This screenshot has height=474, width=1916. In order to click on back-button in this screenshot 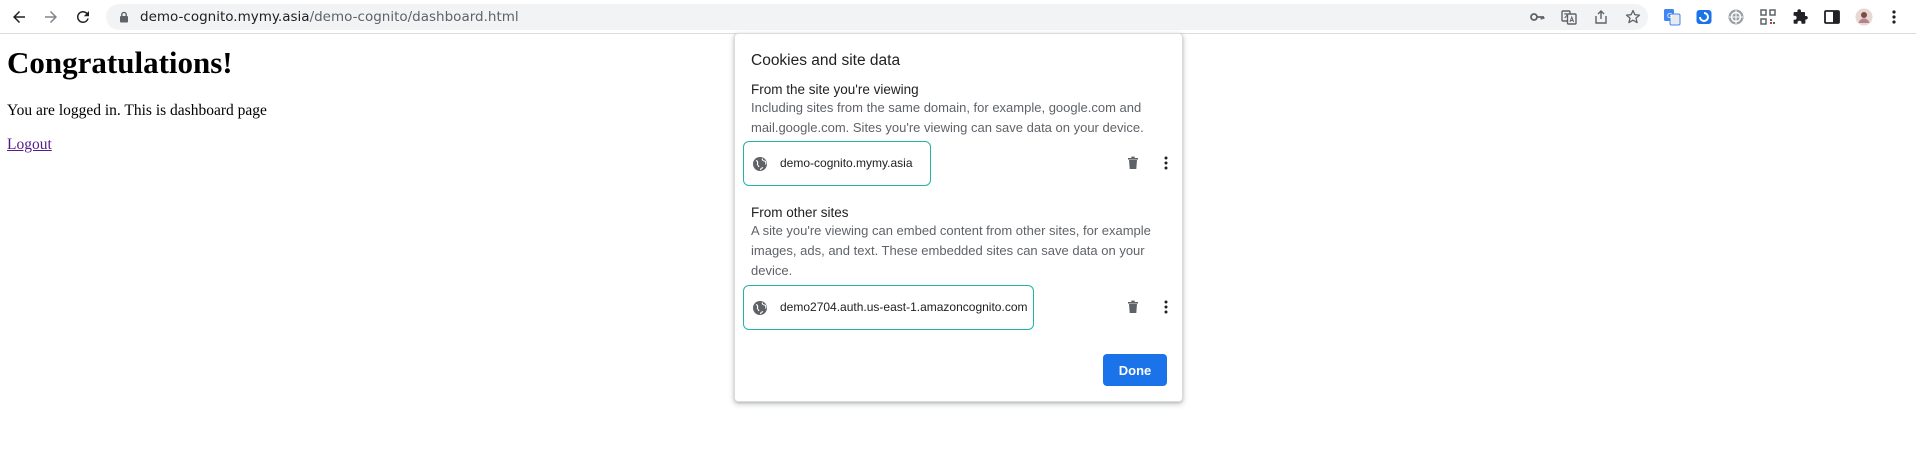, I will do `click(19, 17)`.